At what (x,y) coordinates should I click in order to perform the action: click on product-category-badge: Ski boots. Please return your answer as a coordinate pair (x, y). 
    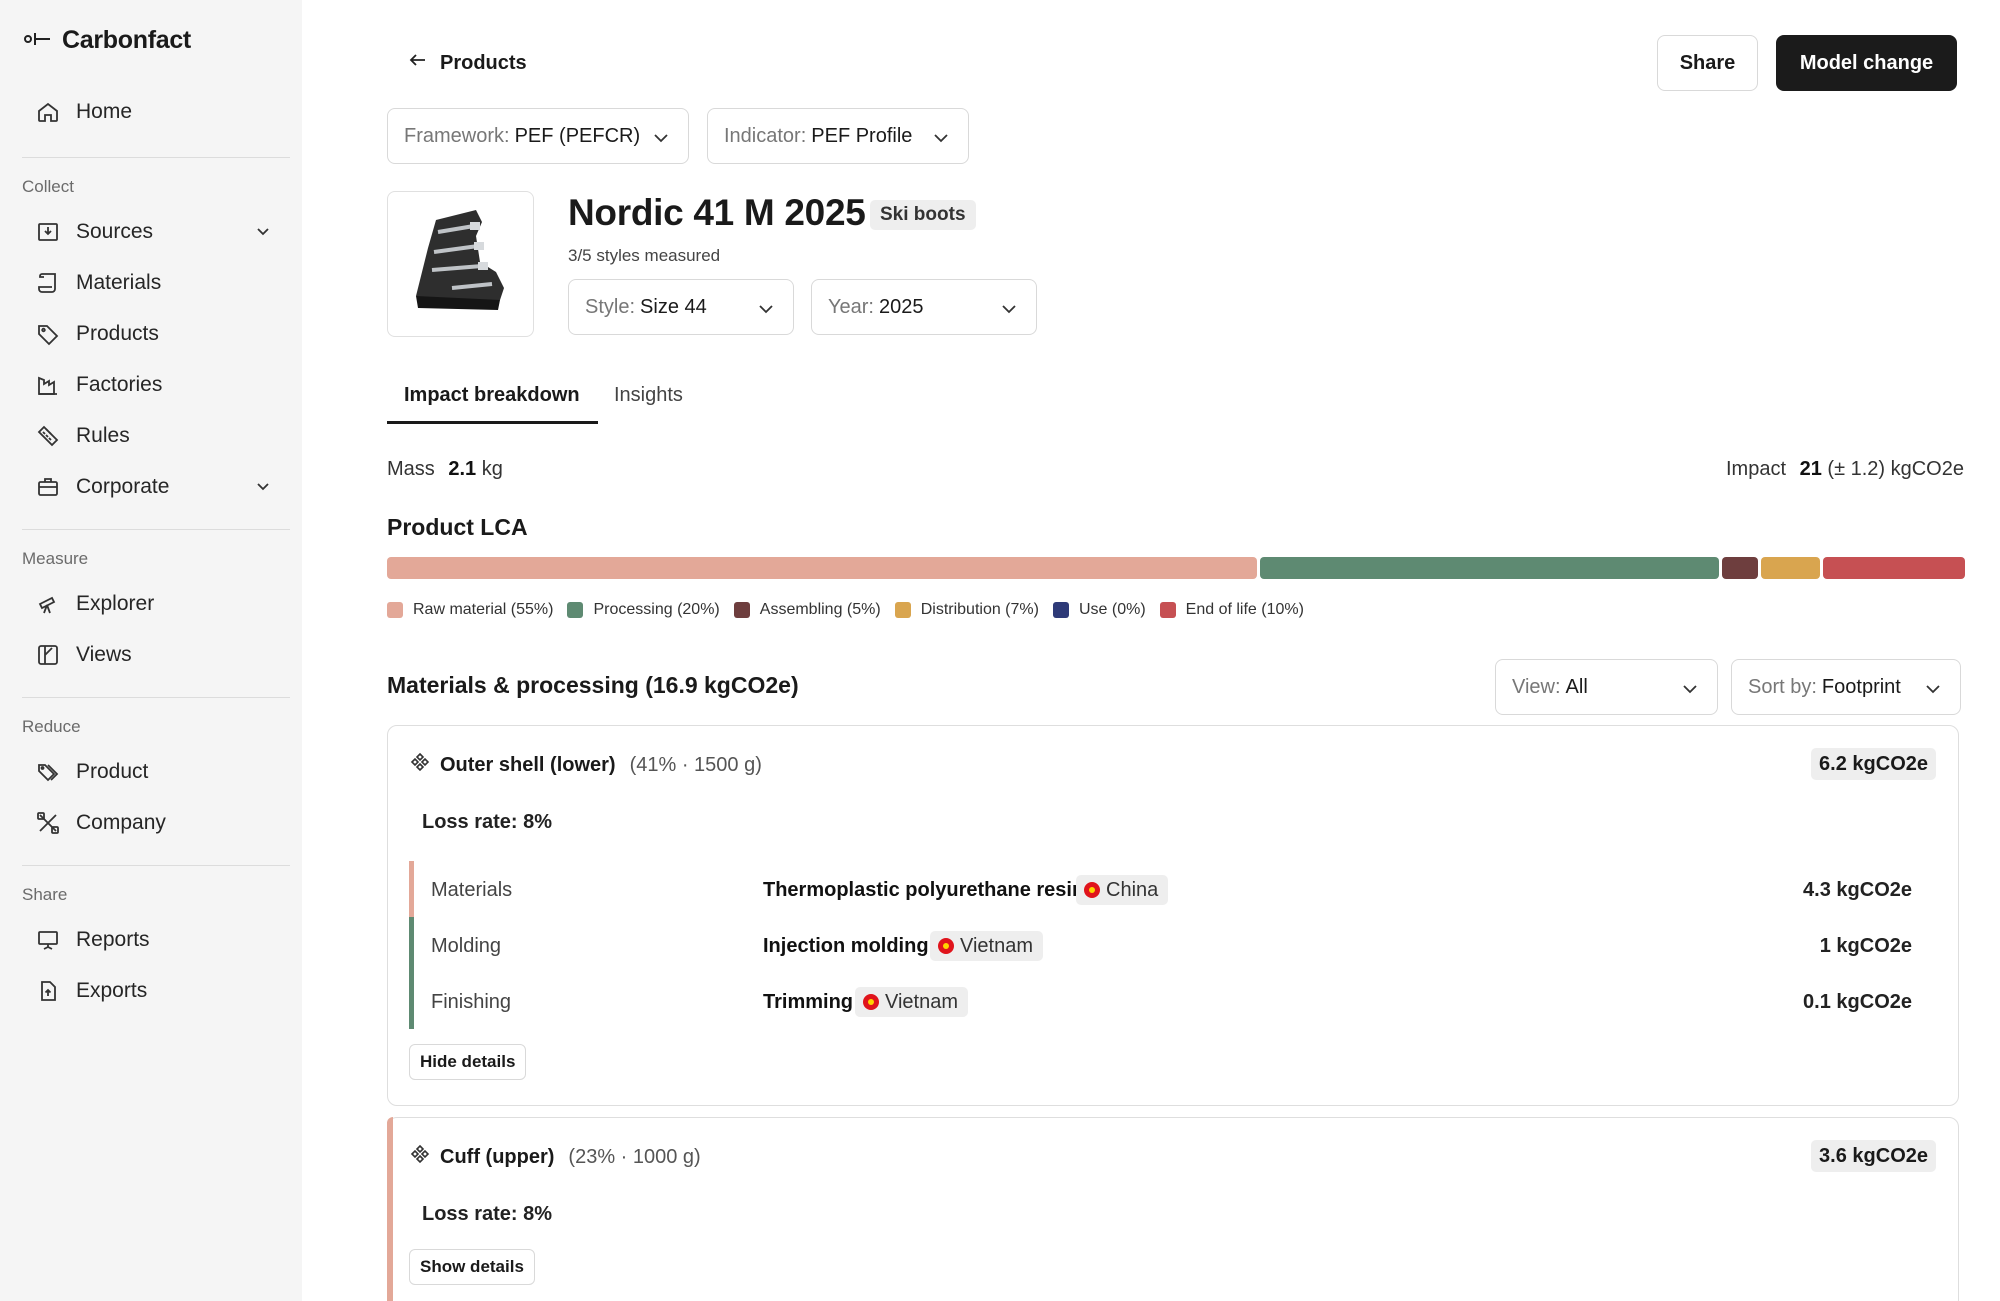
    Looking at the image, I should click on (923, 215).